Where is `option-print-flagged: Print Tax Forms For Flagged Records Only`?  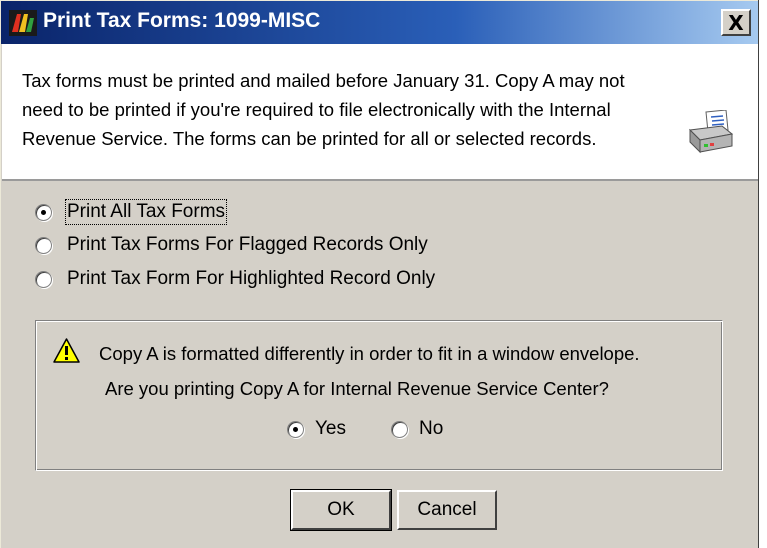
option-print-flagged: Print Tax Forms For Flagged Records Only is located at coordinates (231, 245).